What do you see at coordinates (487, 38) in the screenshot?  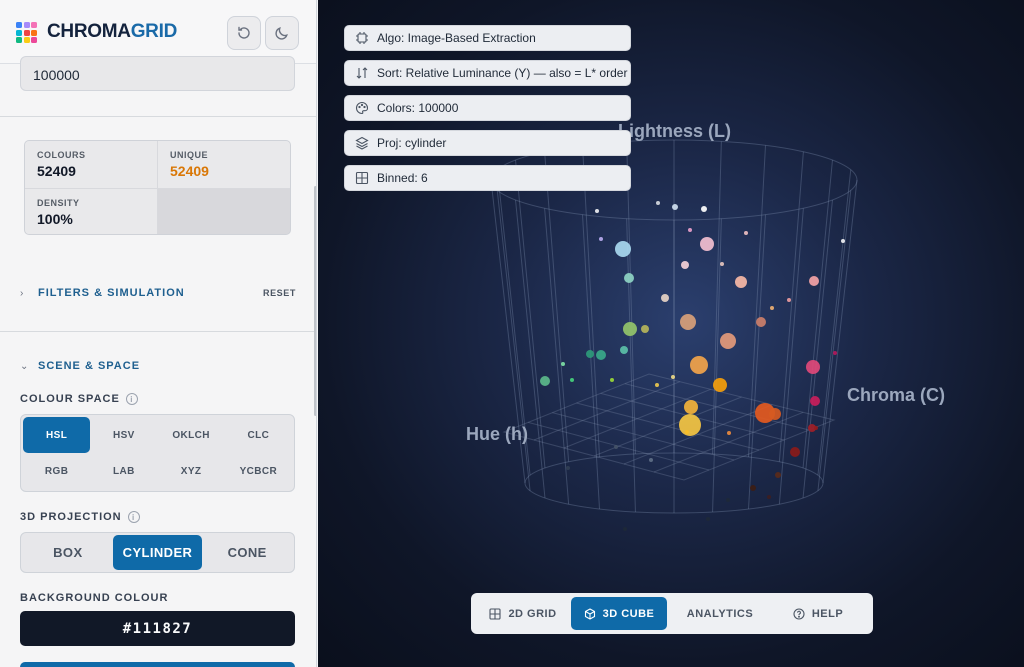 I see `algo-chip: Algo: Image-Based Extraction` at bounding box center [487, 38].